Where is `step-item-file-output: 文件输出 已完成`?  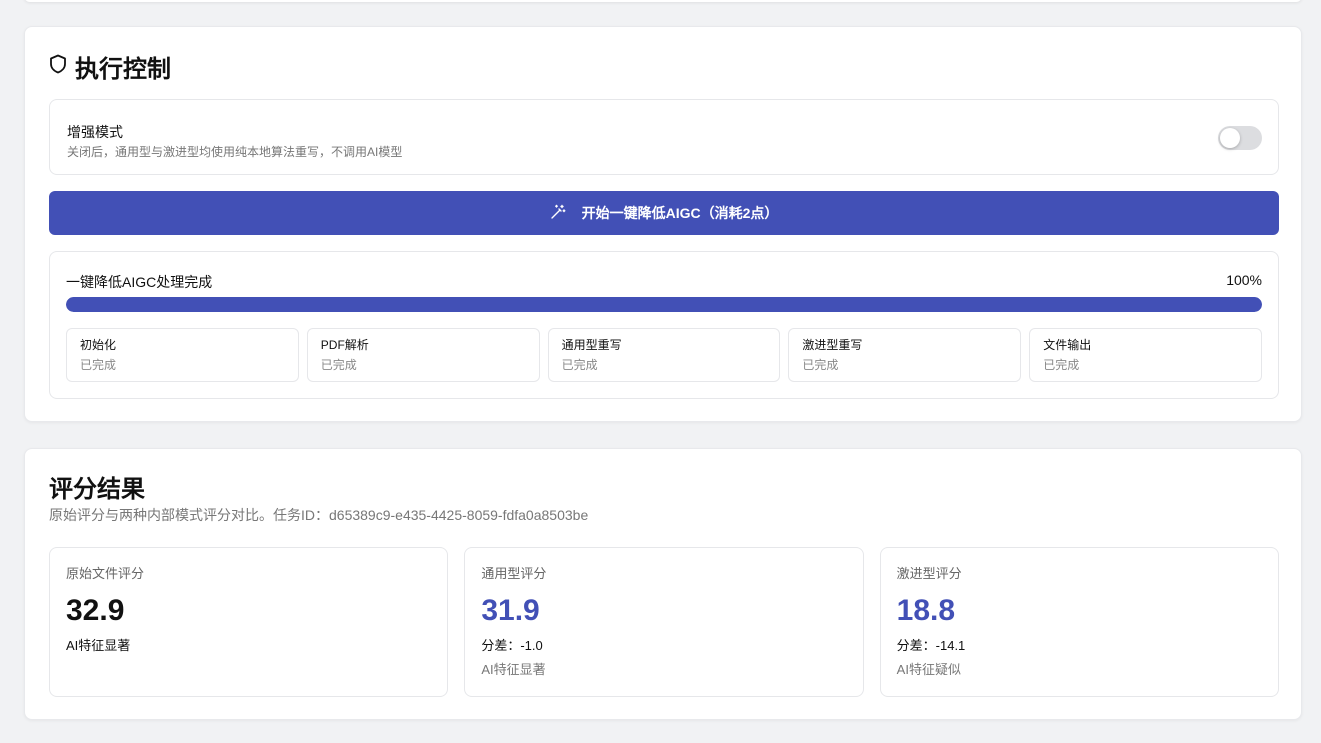 step-item-file-output: 文件输出 已完成 is located at coordinates (1145, 355).